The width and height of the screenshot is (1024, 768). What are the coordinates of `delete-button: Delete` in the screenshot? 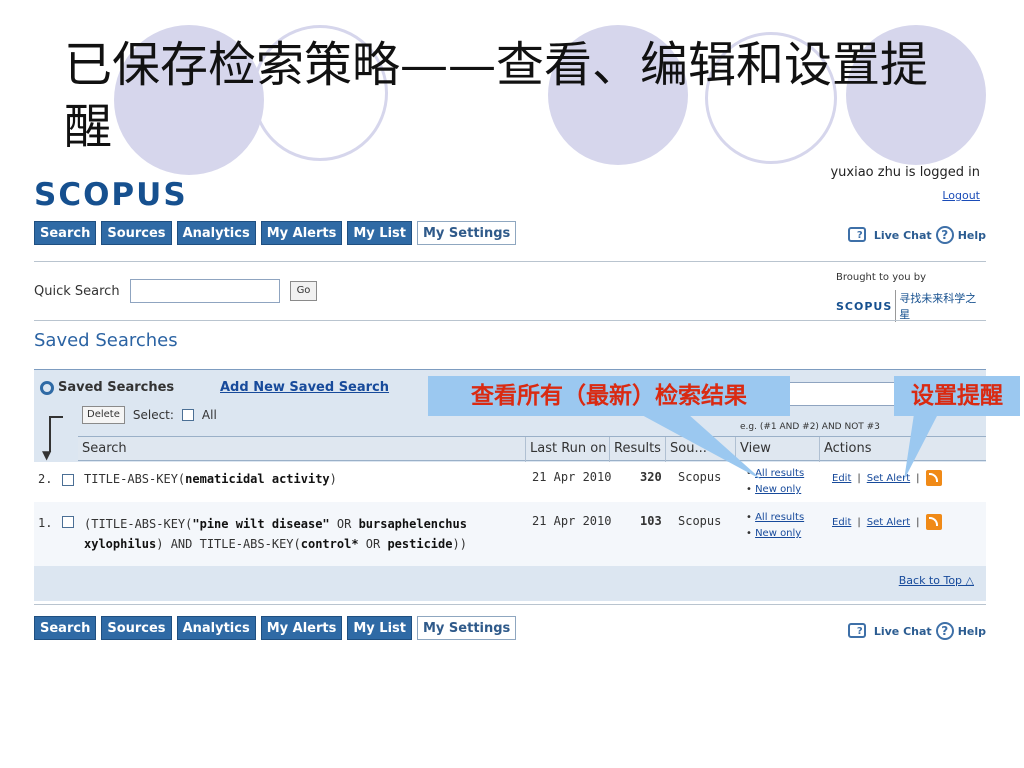 It's located at (103, 415).